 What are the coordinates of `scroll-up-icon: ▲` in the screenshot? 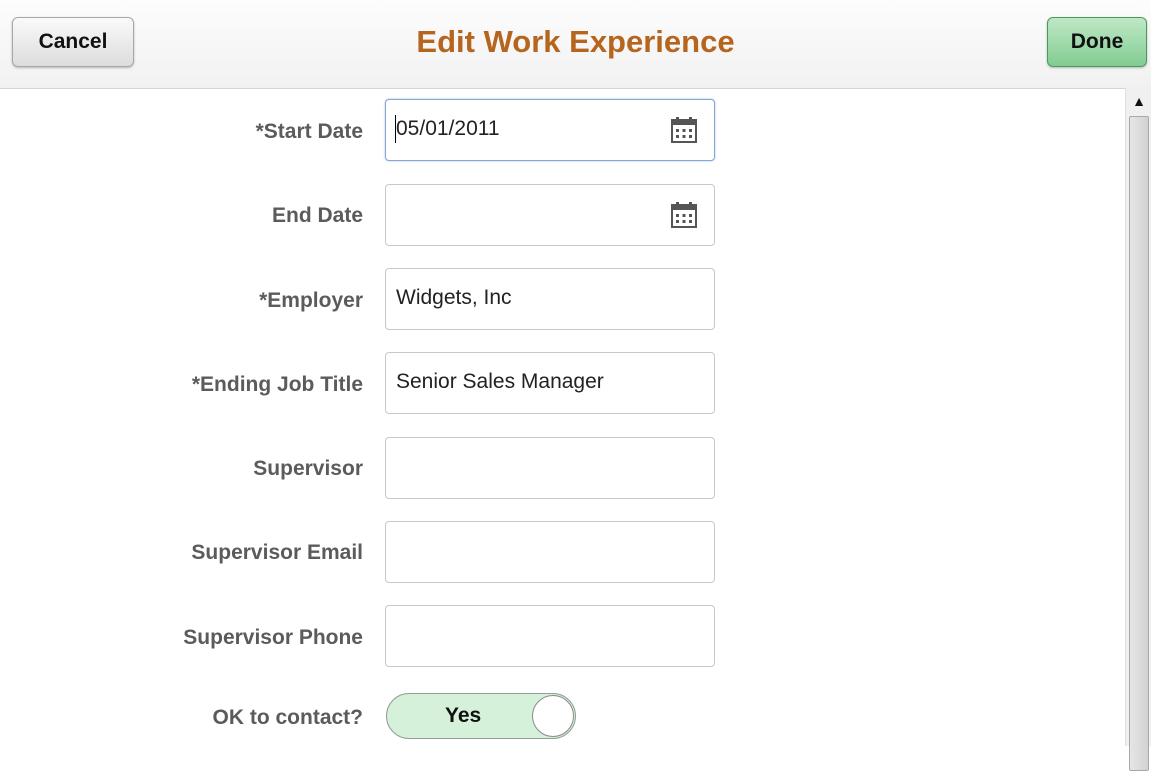 It's located at (1138, 101).